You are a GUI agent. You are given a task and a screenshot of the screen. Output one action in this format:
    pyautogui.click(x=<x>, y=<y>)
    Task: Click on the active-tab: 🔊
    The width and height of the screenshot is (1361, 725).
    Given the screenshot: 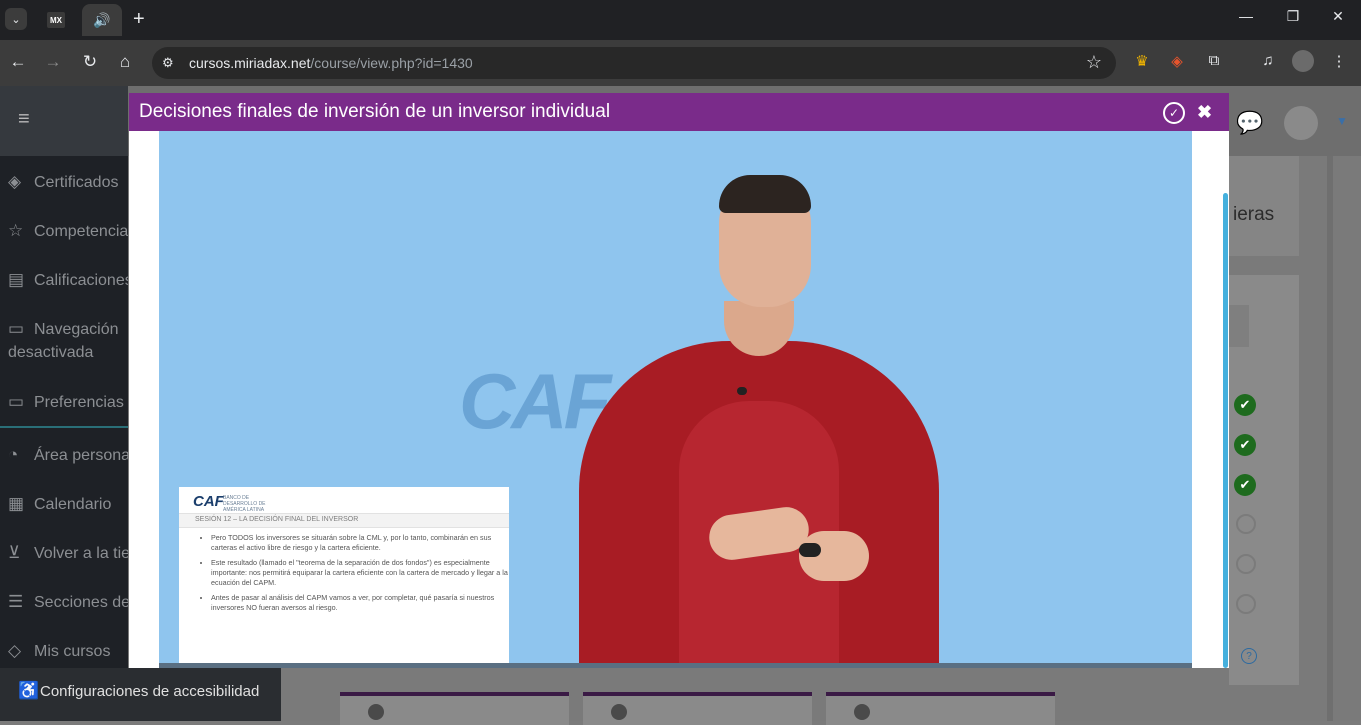 What is the action you would take?
    pyautogui.click(x=102, y=20)
    